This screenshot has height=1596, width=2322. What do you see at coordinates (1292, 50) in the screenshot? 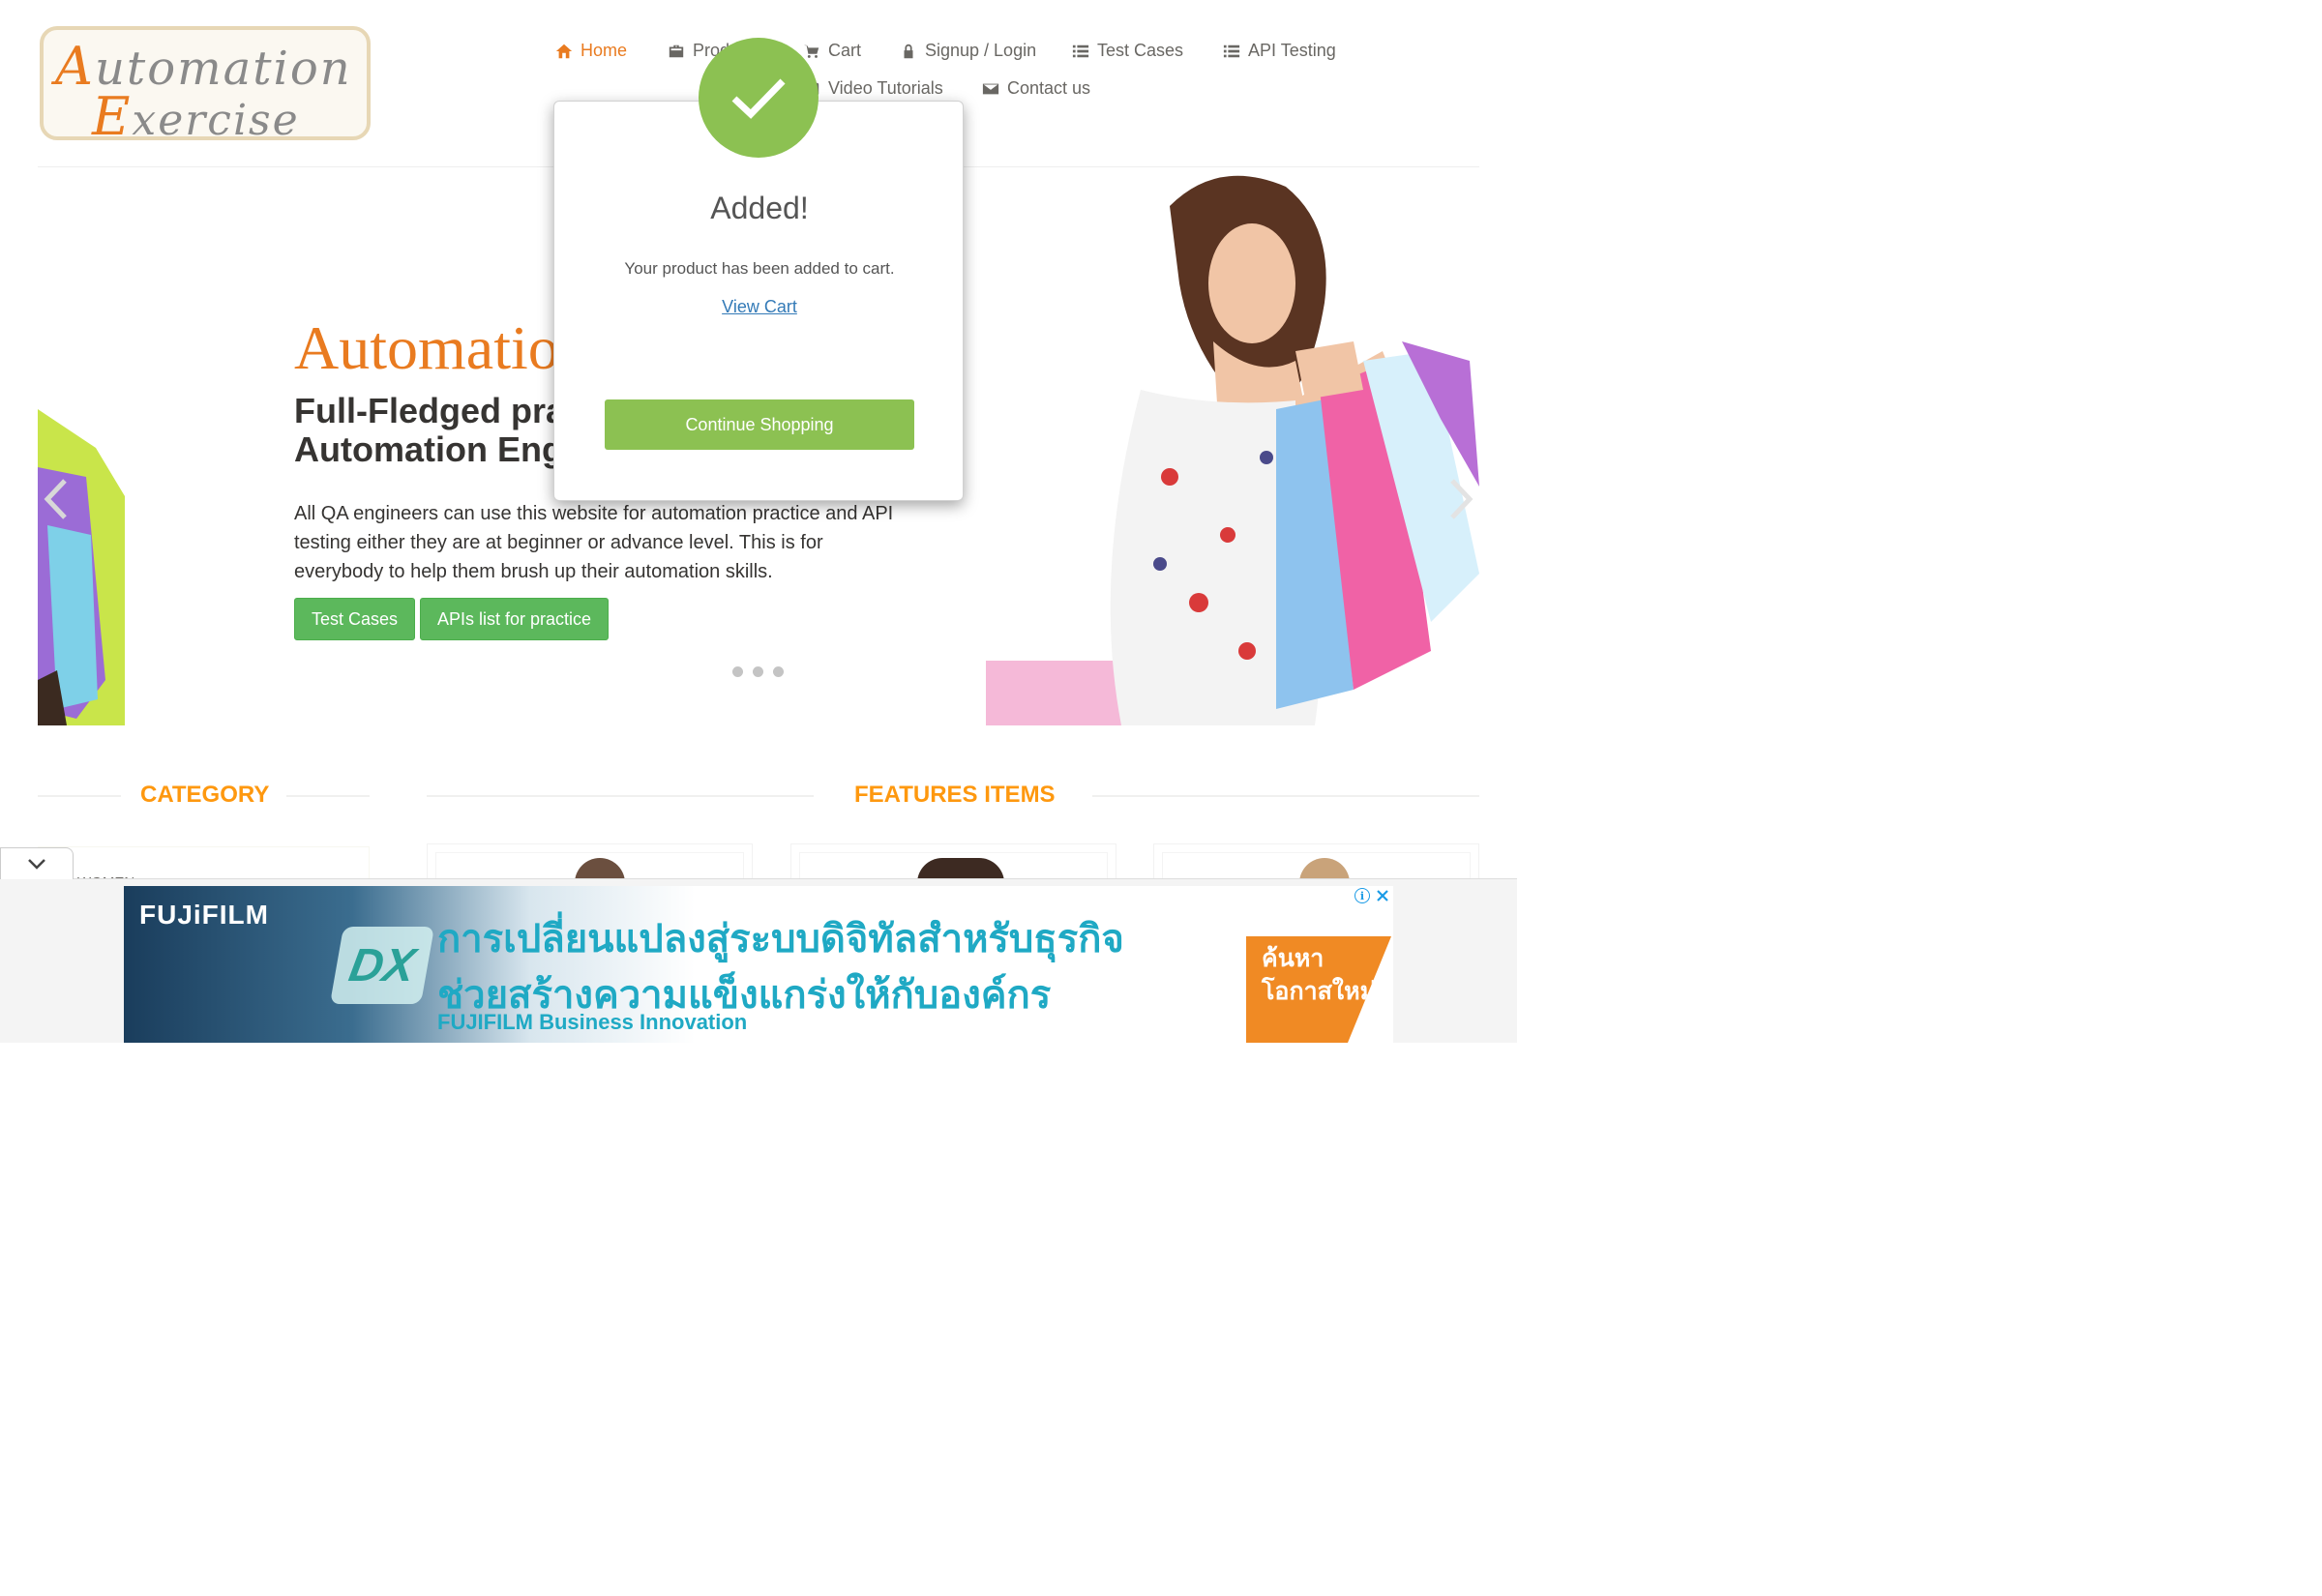
I see `nav-api-testing-label: API Testing` at bounding box center [1292, 50].